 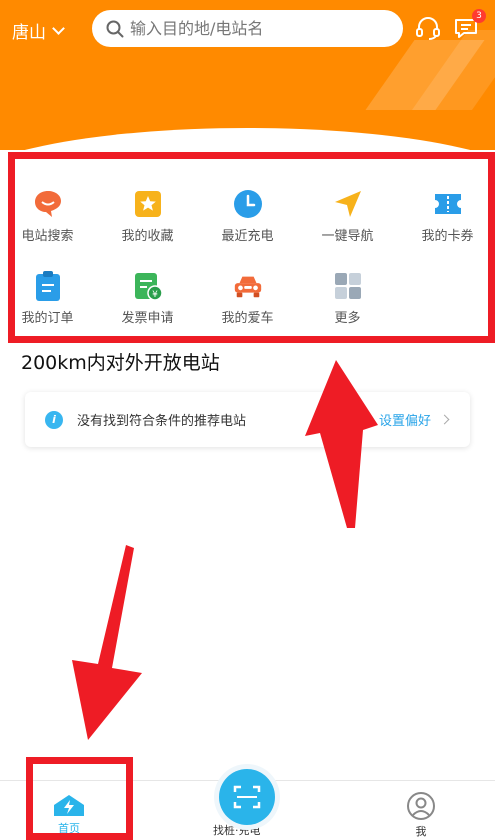 What do you see at coordinates (247, 139) in the screenshot?
I see `header-curve` at bounding box center [247, 139].